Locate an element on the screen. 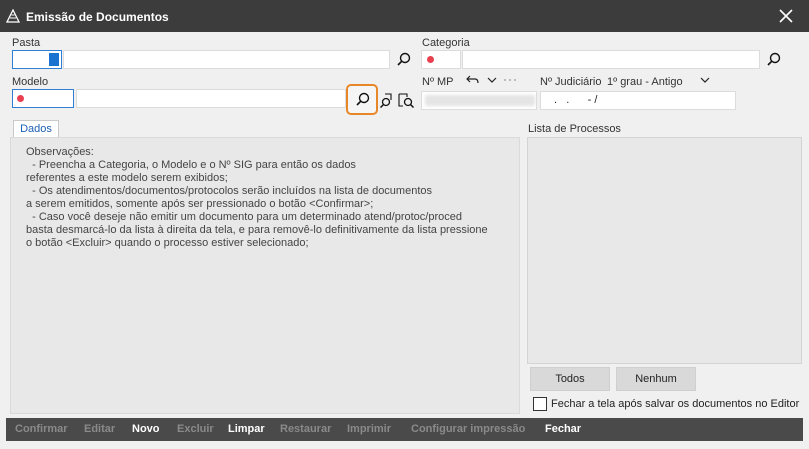 This screenshot has height=449, width=809. undo-icon is located at coordinates (472, 79).